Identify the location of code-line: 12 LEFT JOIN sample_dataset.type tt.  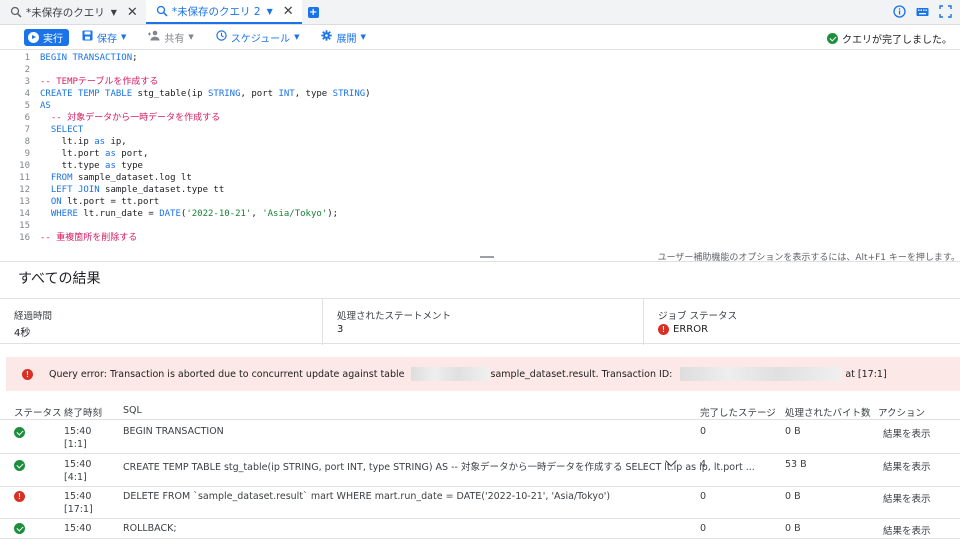
(480, 190).